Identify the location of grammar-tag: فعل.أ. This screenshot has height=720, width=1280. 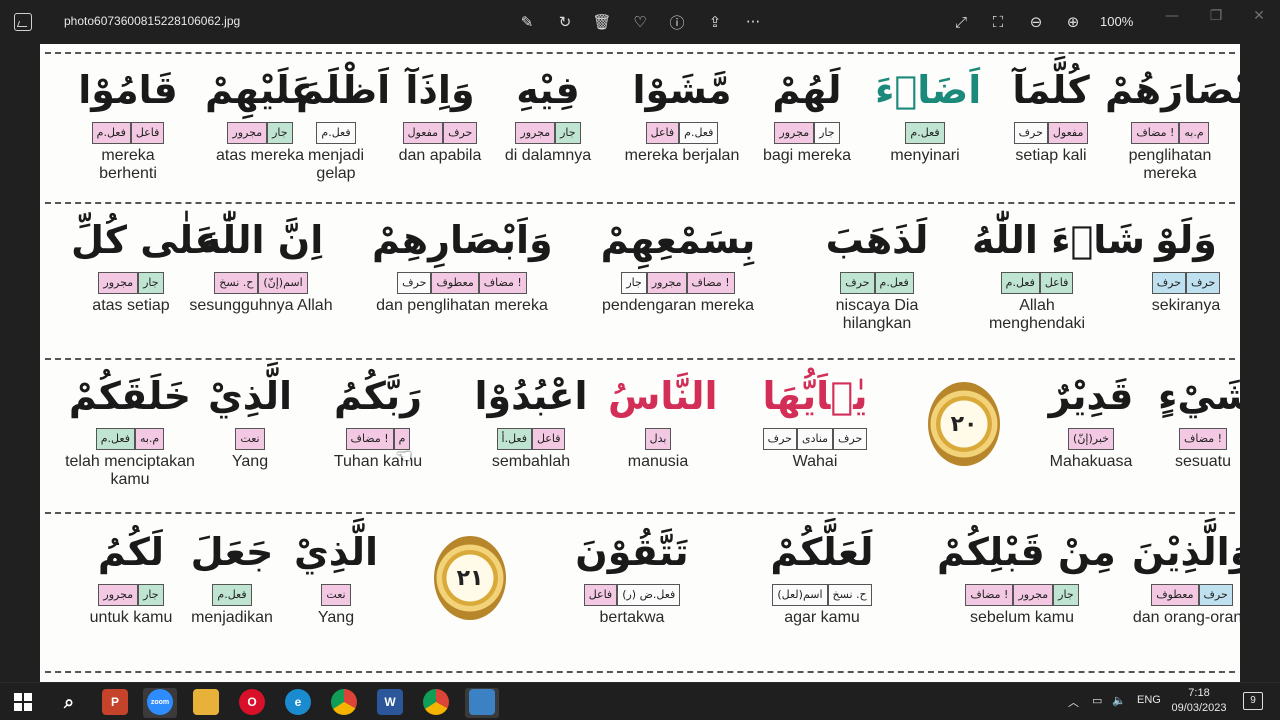
(514, 439).